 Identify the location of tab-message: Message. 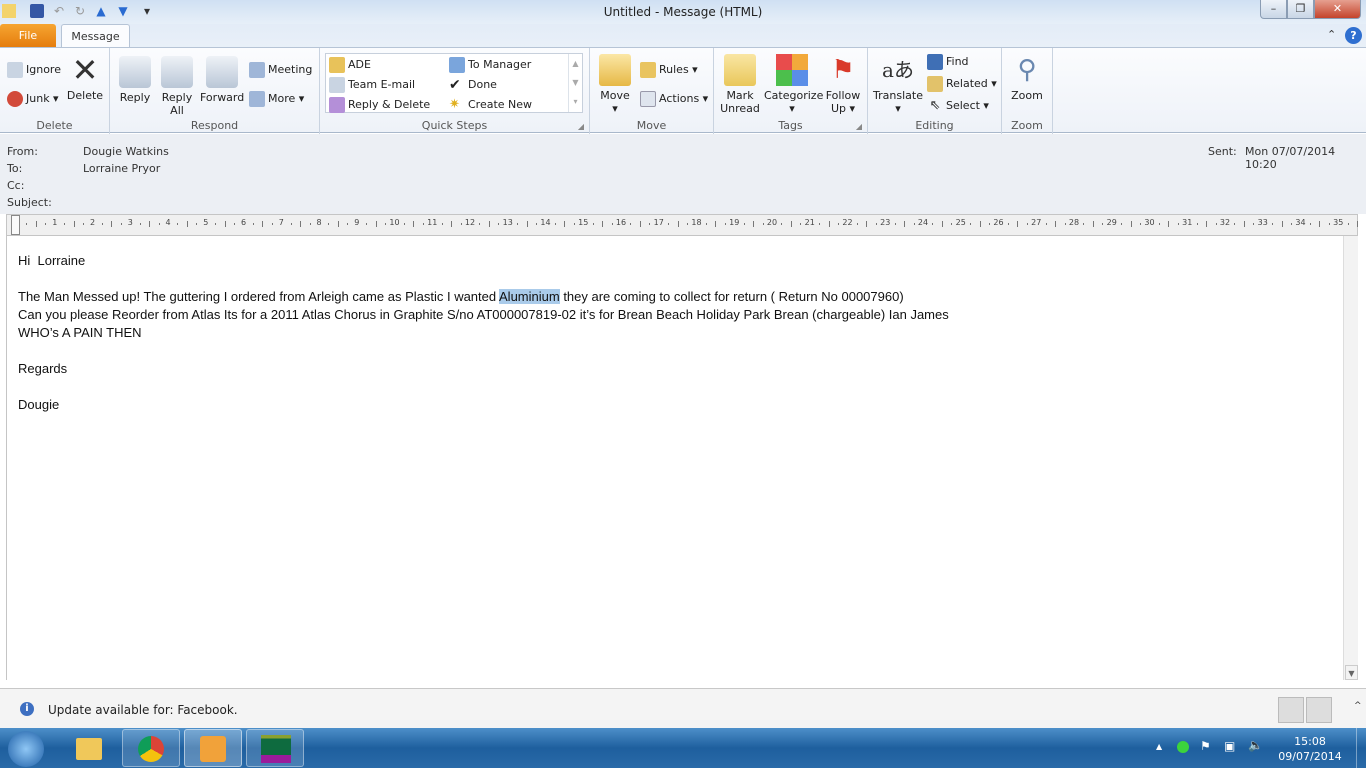
(95, 36).